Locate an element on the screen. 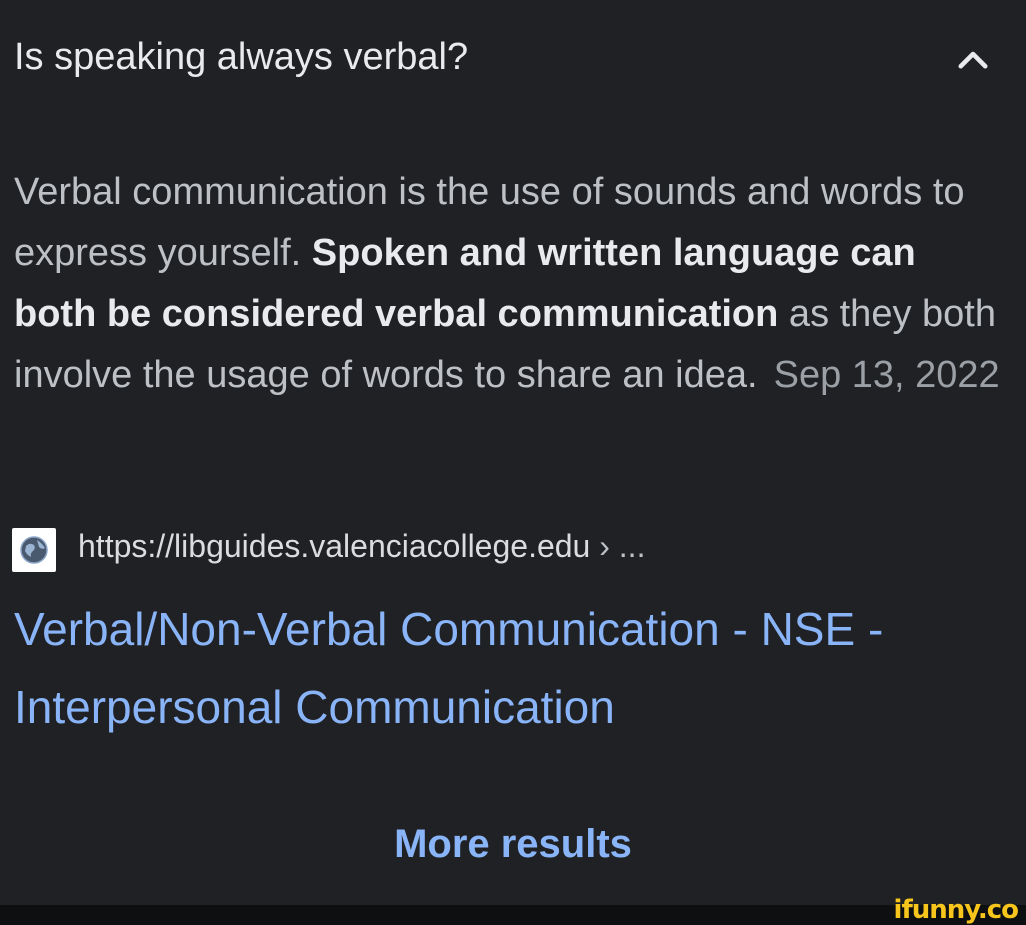 The image size is (1026, 925). footer-bar is located at coordinates (513, 915).